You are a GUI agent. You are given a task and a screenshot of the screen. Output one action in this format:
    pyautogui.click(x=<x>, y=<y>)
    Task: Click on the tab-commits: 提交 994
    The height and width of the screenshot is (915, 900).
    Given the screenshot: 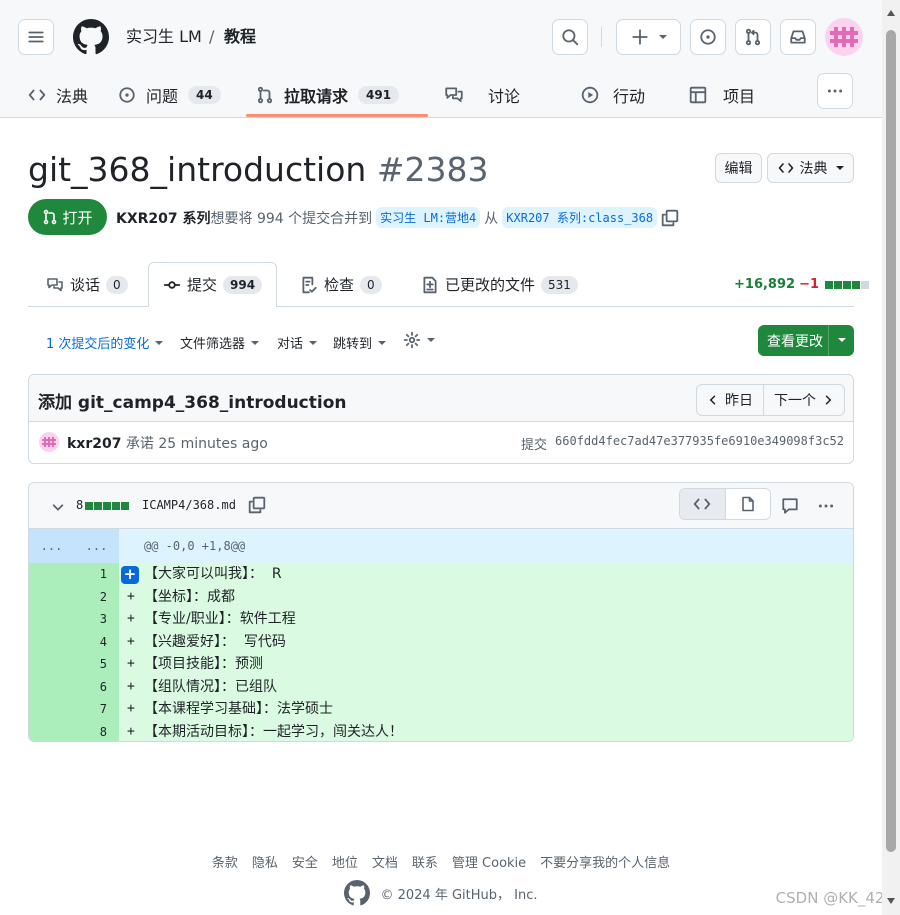 What is the action you would take?
    pyautogui.click(x=213, y=284)
    